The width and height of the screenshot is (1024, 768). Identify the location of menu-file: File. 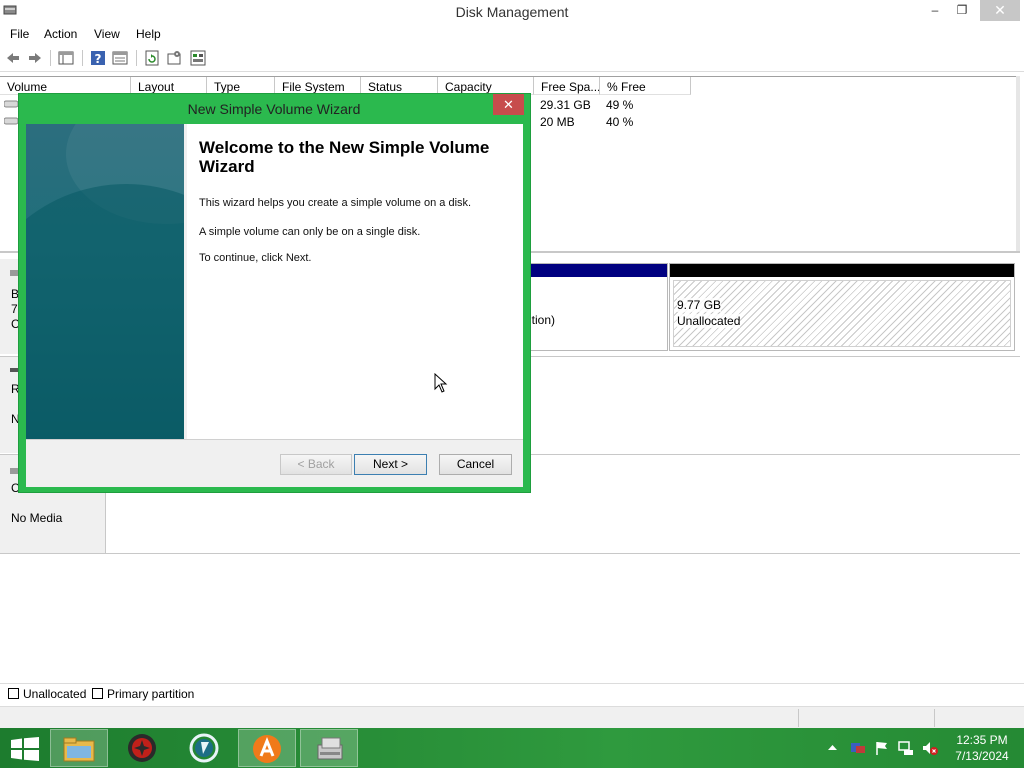
(19, 34).